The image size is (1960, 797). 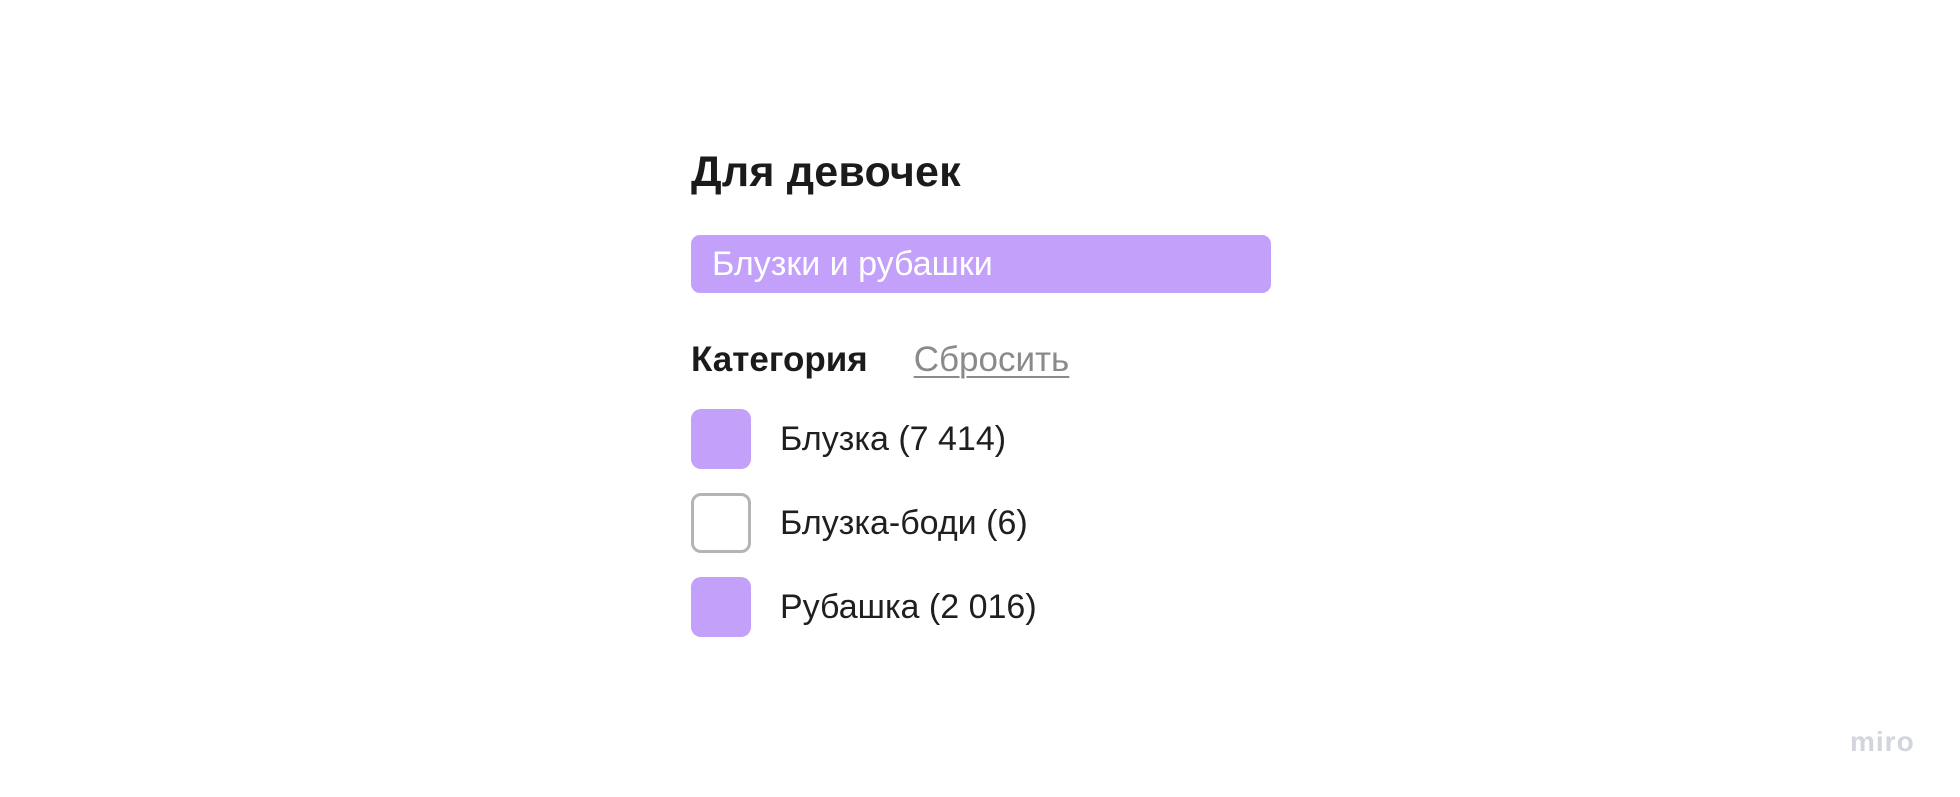 What do you see at coordinates (826, 172) in the screenshot?
I see `section-title: Для девочек` at bounding box center [826, 172].